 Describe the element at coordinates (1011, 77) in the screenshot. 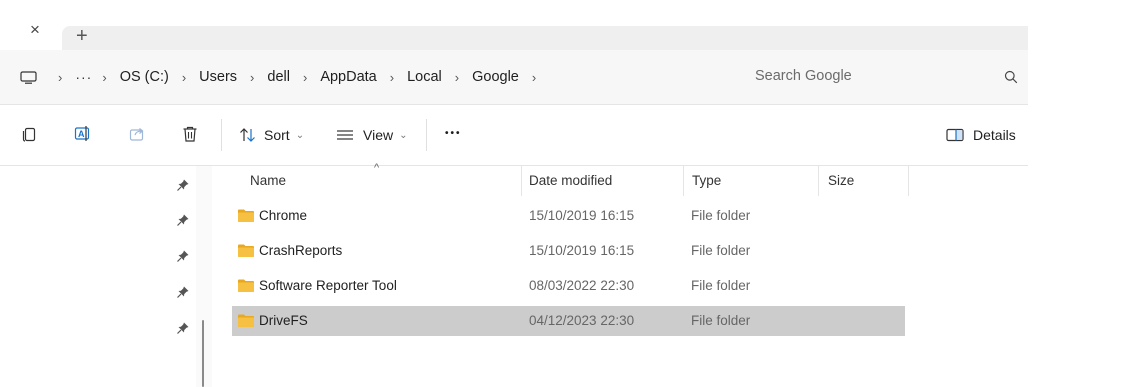

I see `search-icon` at that location.